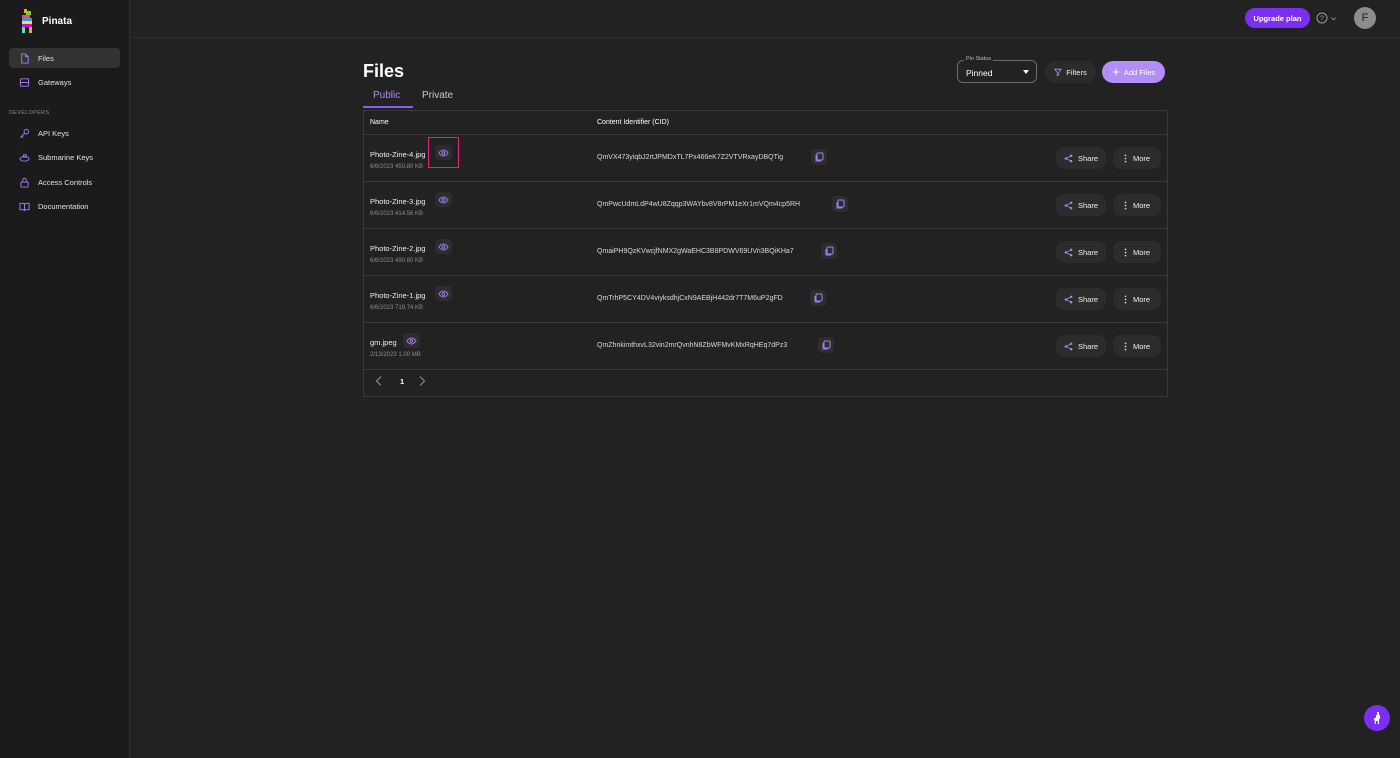 The image size is (1400, 758). I want to click on file-meta: 6/6/2023 450.80 KB, so click(397, 167).